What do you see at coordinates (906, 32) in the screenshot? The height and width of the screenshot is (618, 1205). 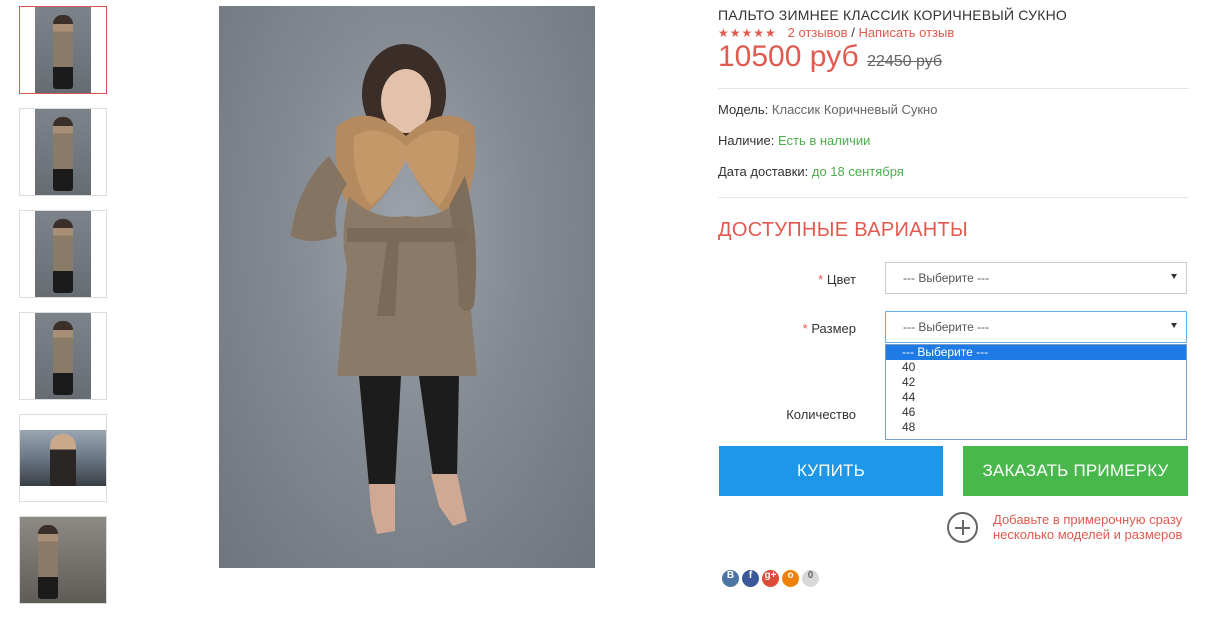 I see `write-review-link: Написать отзыв` at bounding box center [906, 32].